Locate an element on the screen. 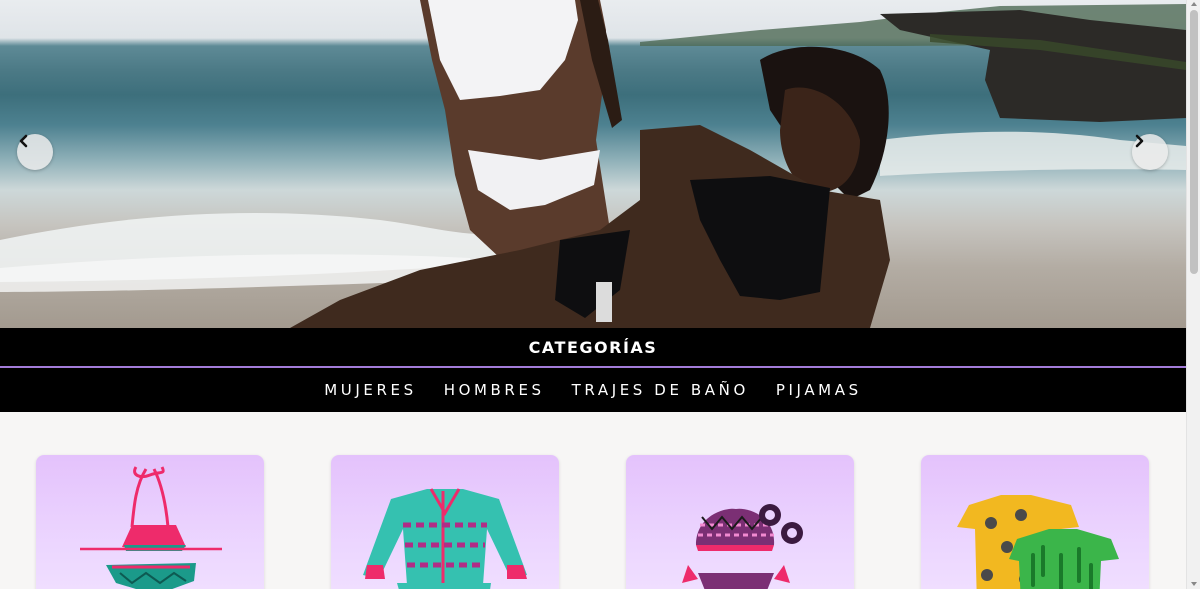 This screenshot has height=589, width=1200. long-sleeve-swimsuit-image is located at coordinates (445, 538).